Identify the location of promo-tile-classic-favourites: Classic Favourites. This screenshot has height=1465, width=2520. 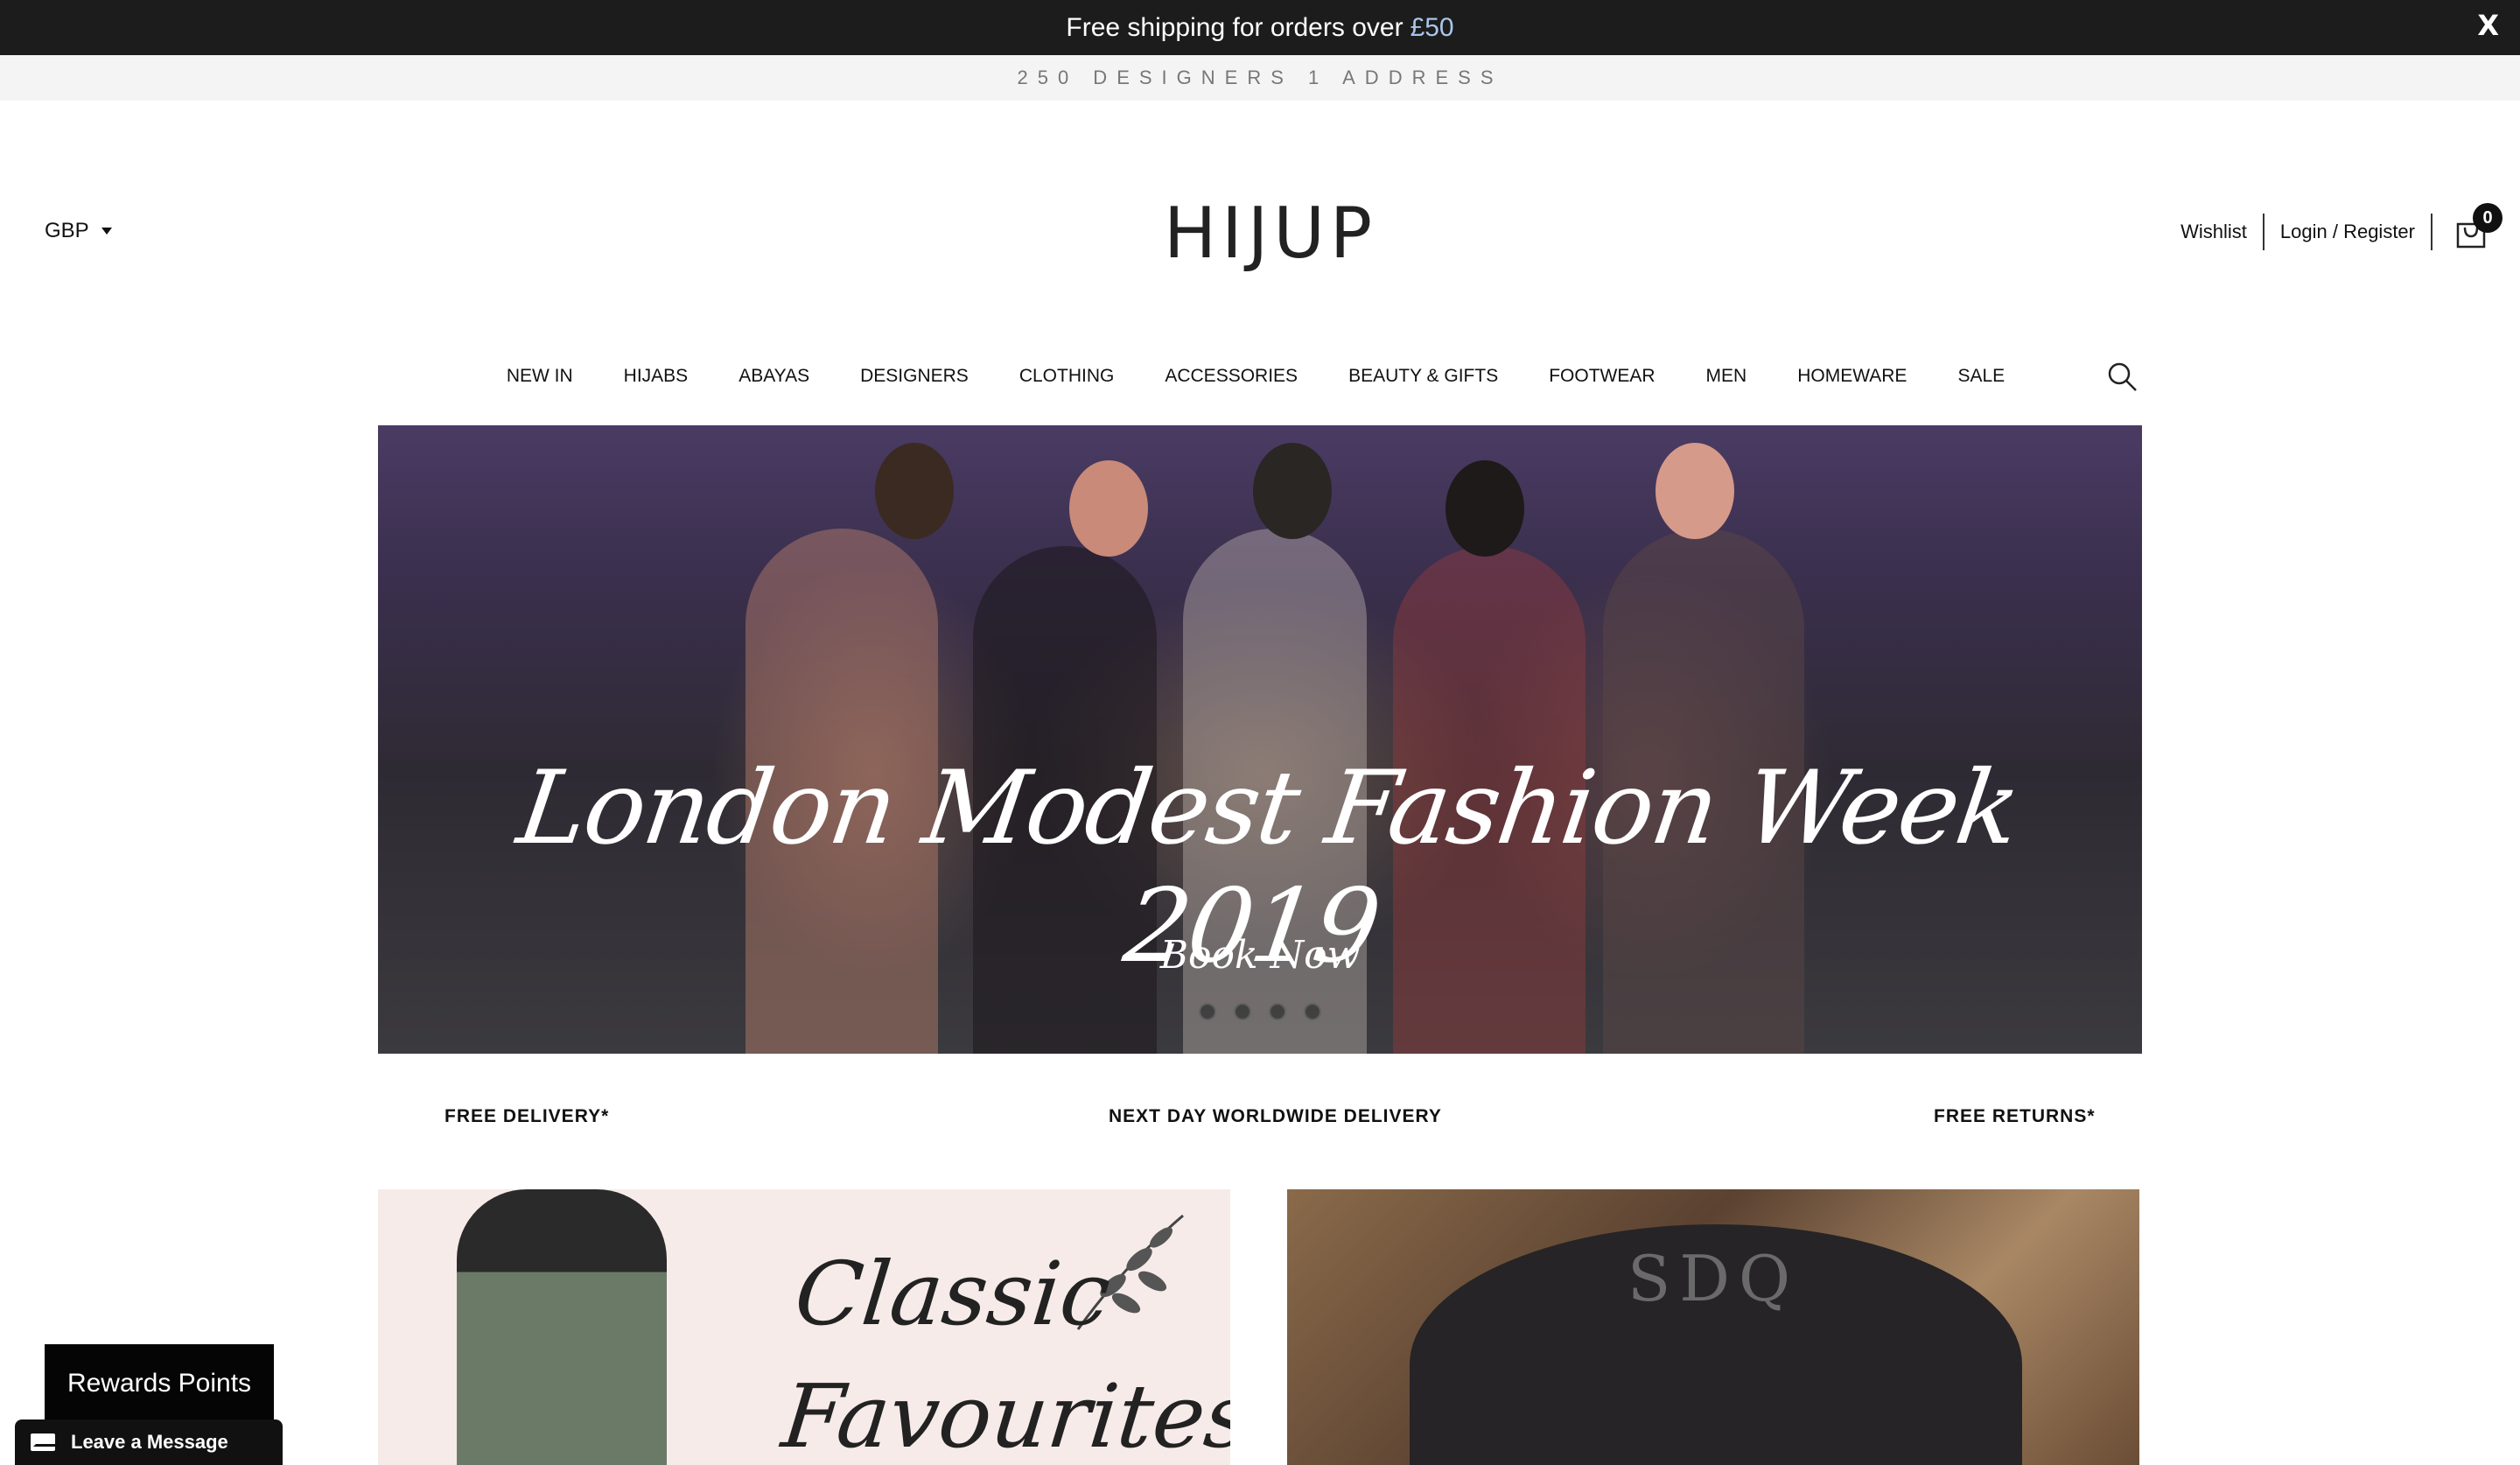
(804, 1327).